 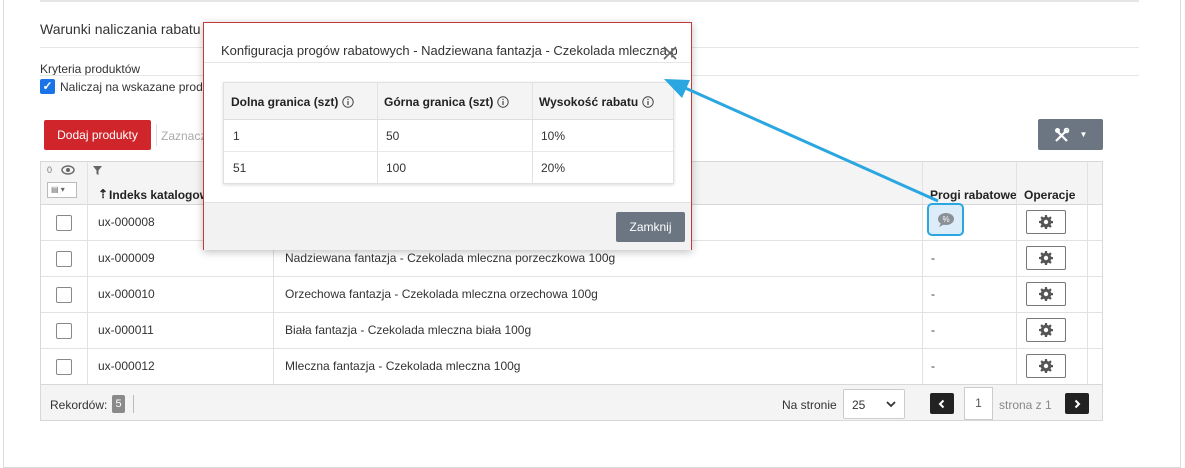 What do you see at coordinates (156, 135) in the screenshot?
I see `toolbar-separator` at bounding box center [156, 135].